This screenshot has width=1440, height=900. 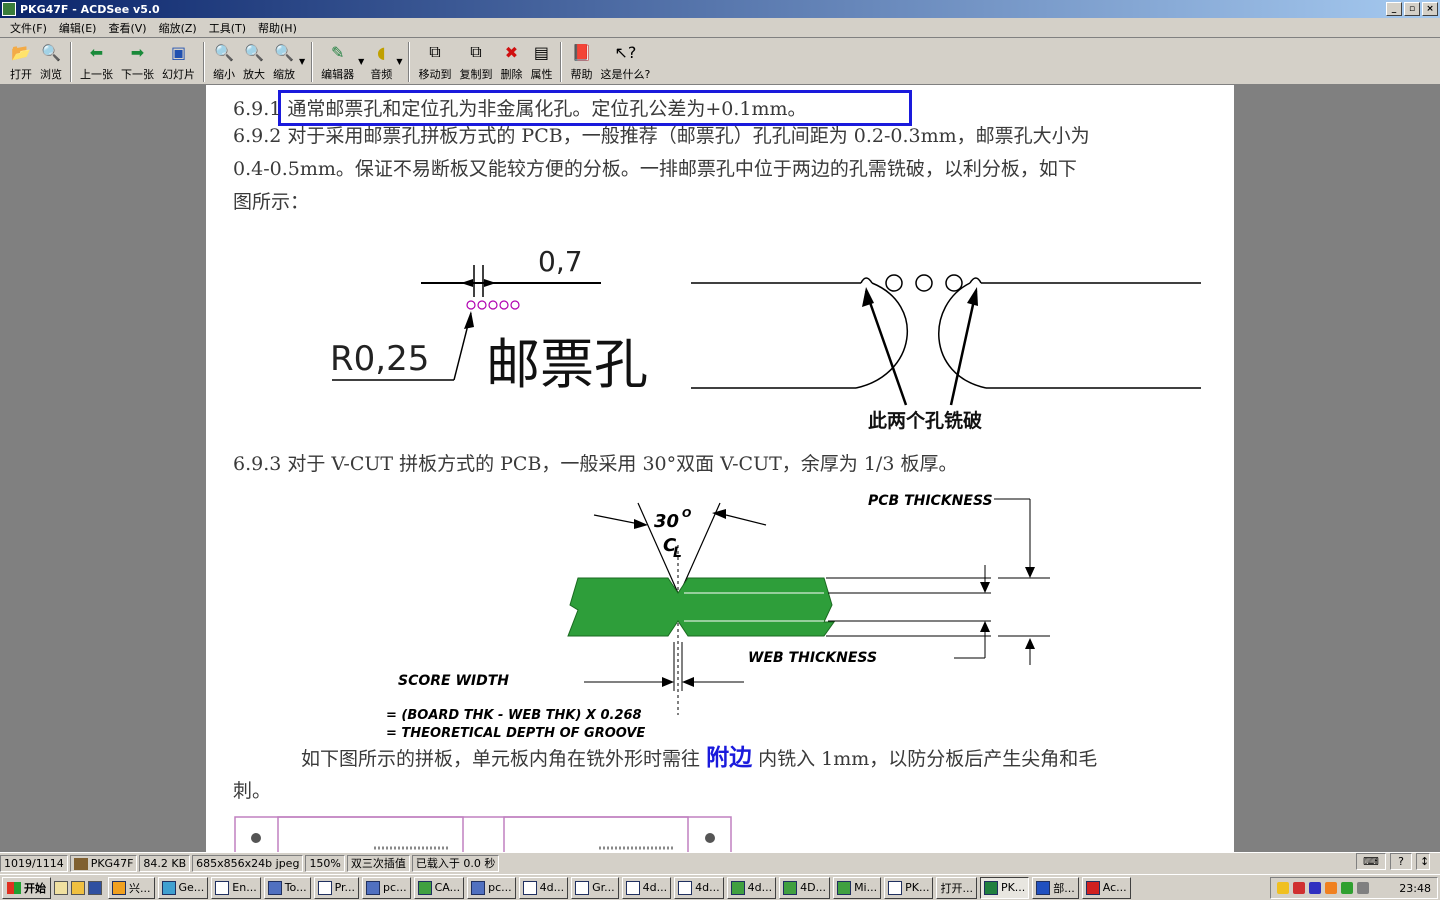 What do you see at coordinates (252, 791) in the screenshot?
I see `para-6-9-4-line2: 刺。` at bounding box center [252, 791].